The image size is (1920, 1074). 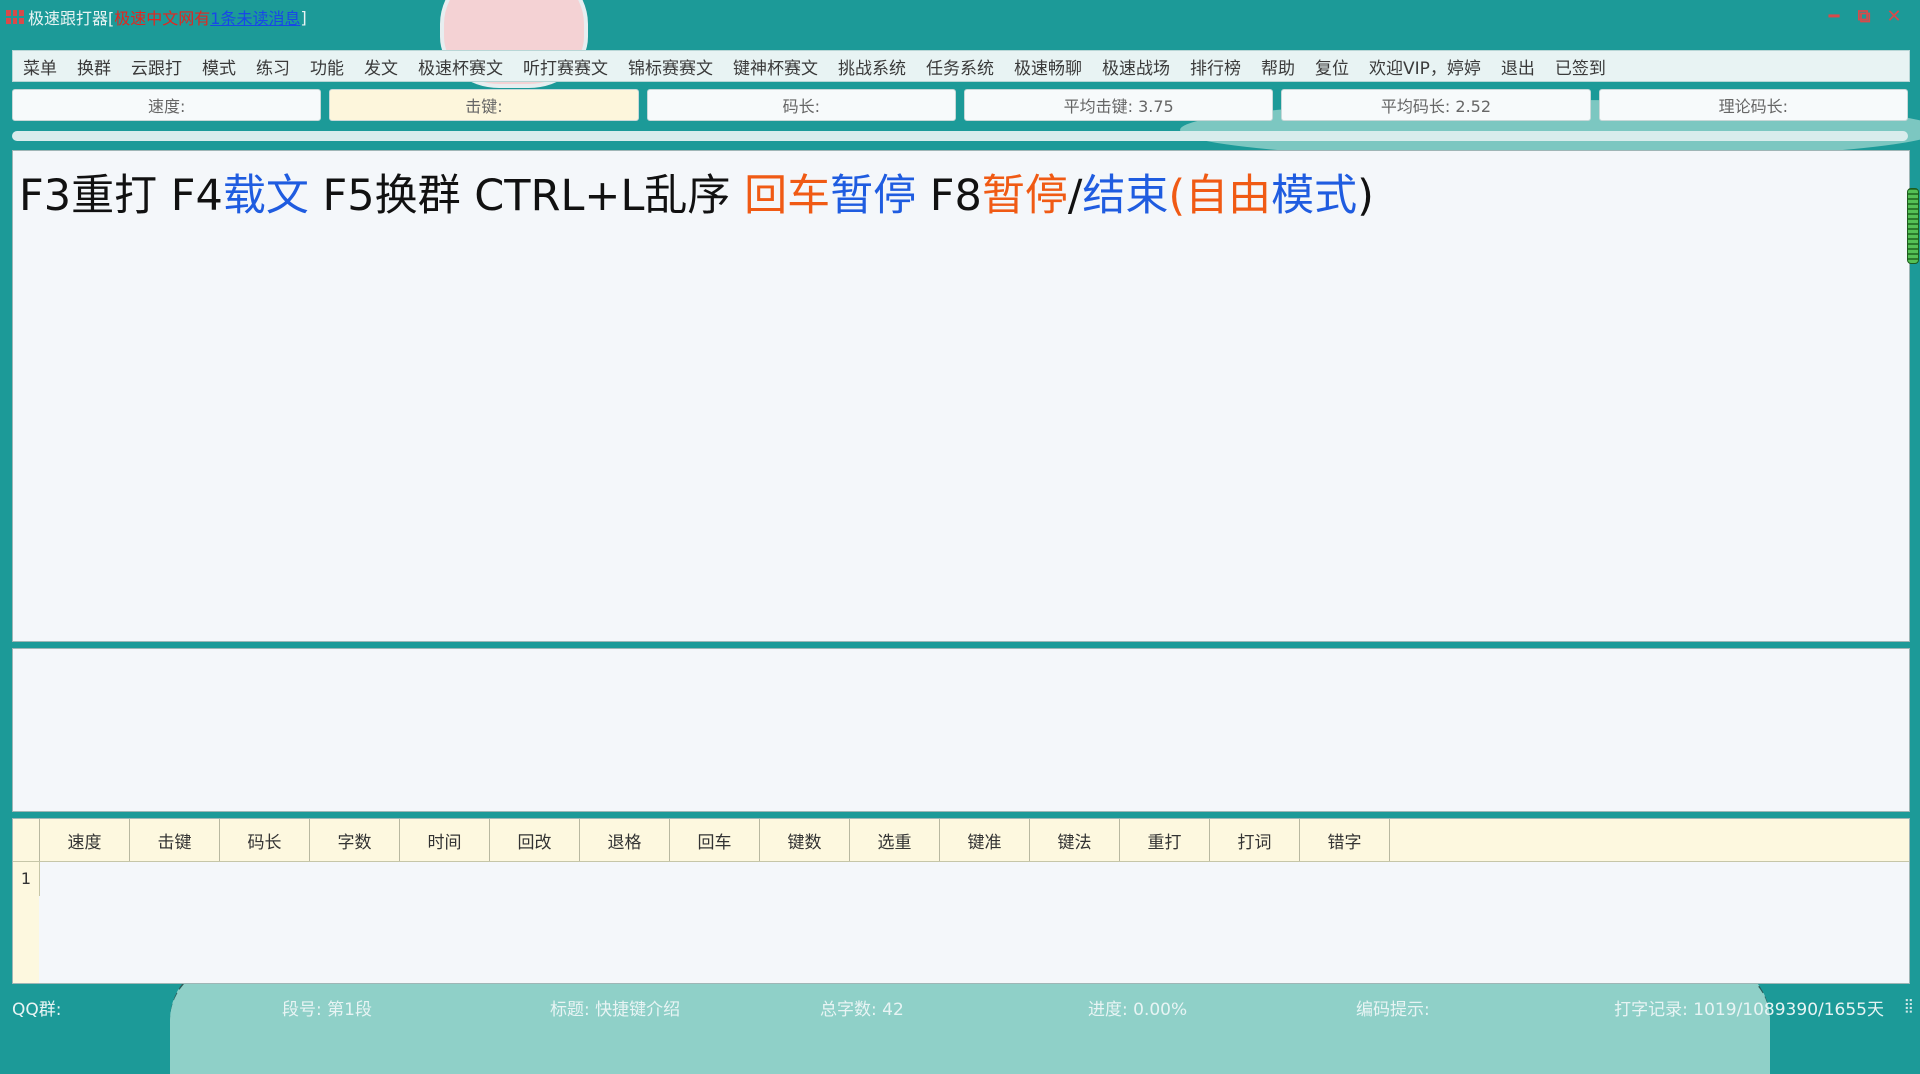 I want to click on menu-item-chat: 极速畅聊, so click(x=1048, y=66).